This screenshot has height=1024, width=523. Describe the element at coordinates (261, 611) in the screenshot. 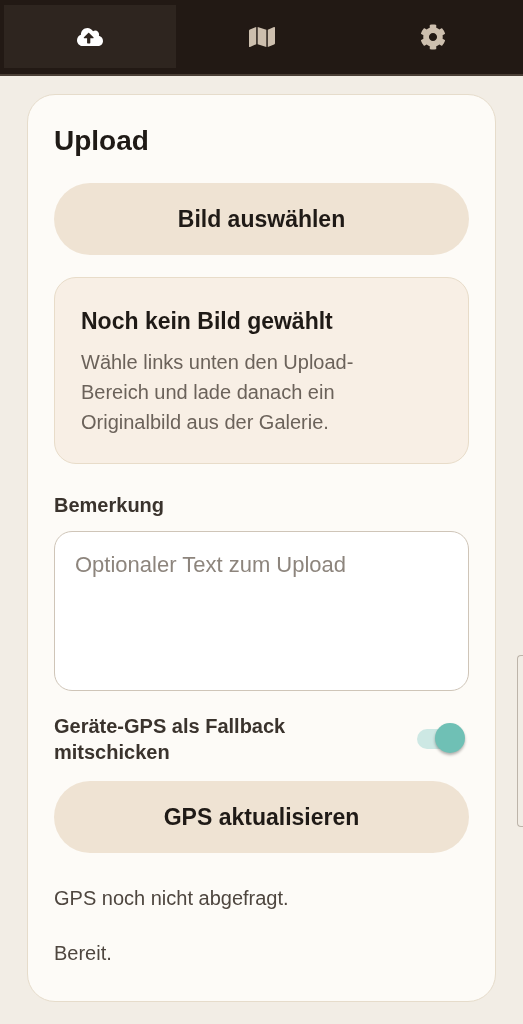

I see `remark-field: Optionaler Text zum Upload` at that location.